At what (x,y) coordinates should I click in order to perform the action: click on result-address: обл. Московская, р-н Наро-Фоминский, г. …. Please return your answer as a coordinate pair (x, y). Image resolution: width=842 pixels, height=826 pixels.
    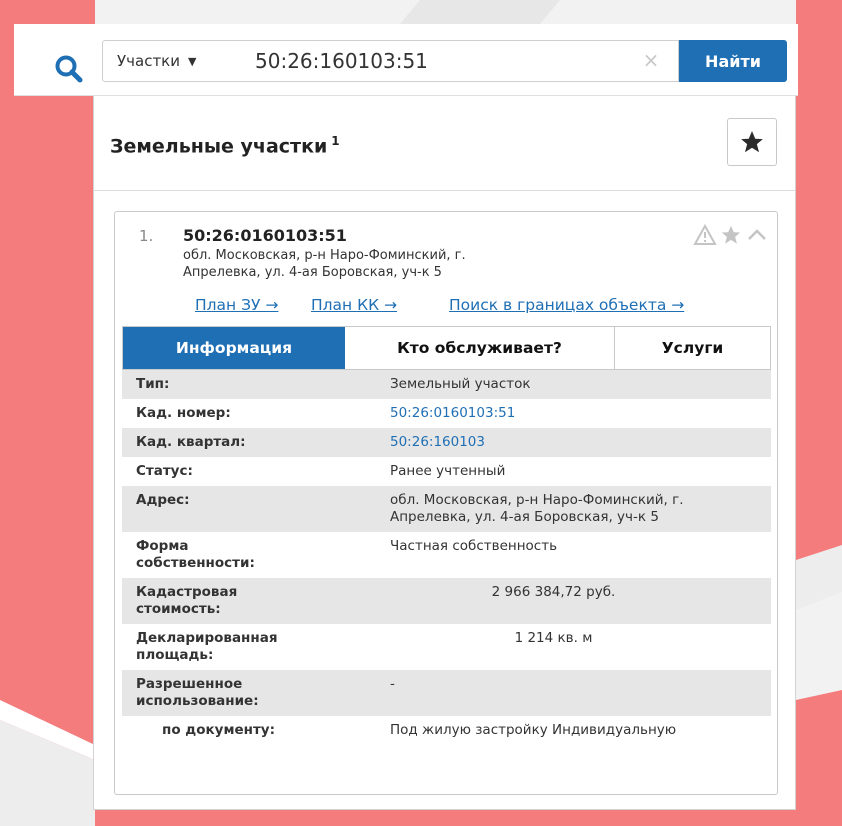
    Looking at the image, I should click on (393, 264).